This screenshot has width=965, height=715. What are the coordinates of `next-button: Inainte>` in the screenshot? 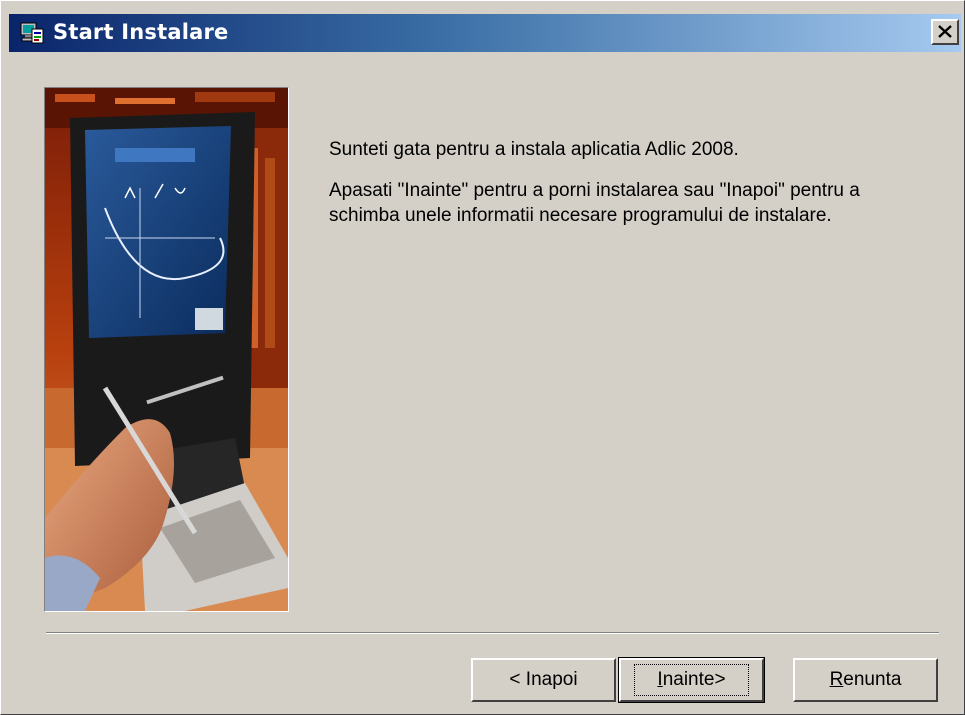 It's located at (691, 680).